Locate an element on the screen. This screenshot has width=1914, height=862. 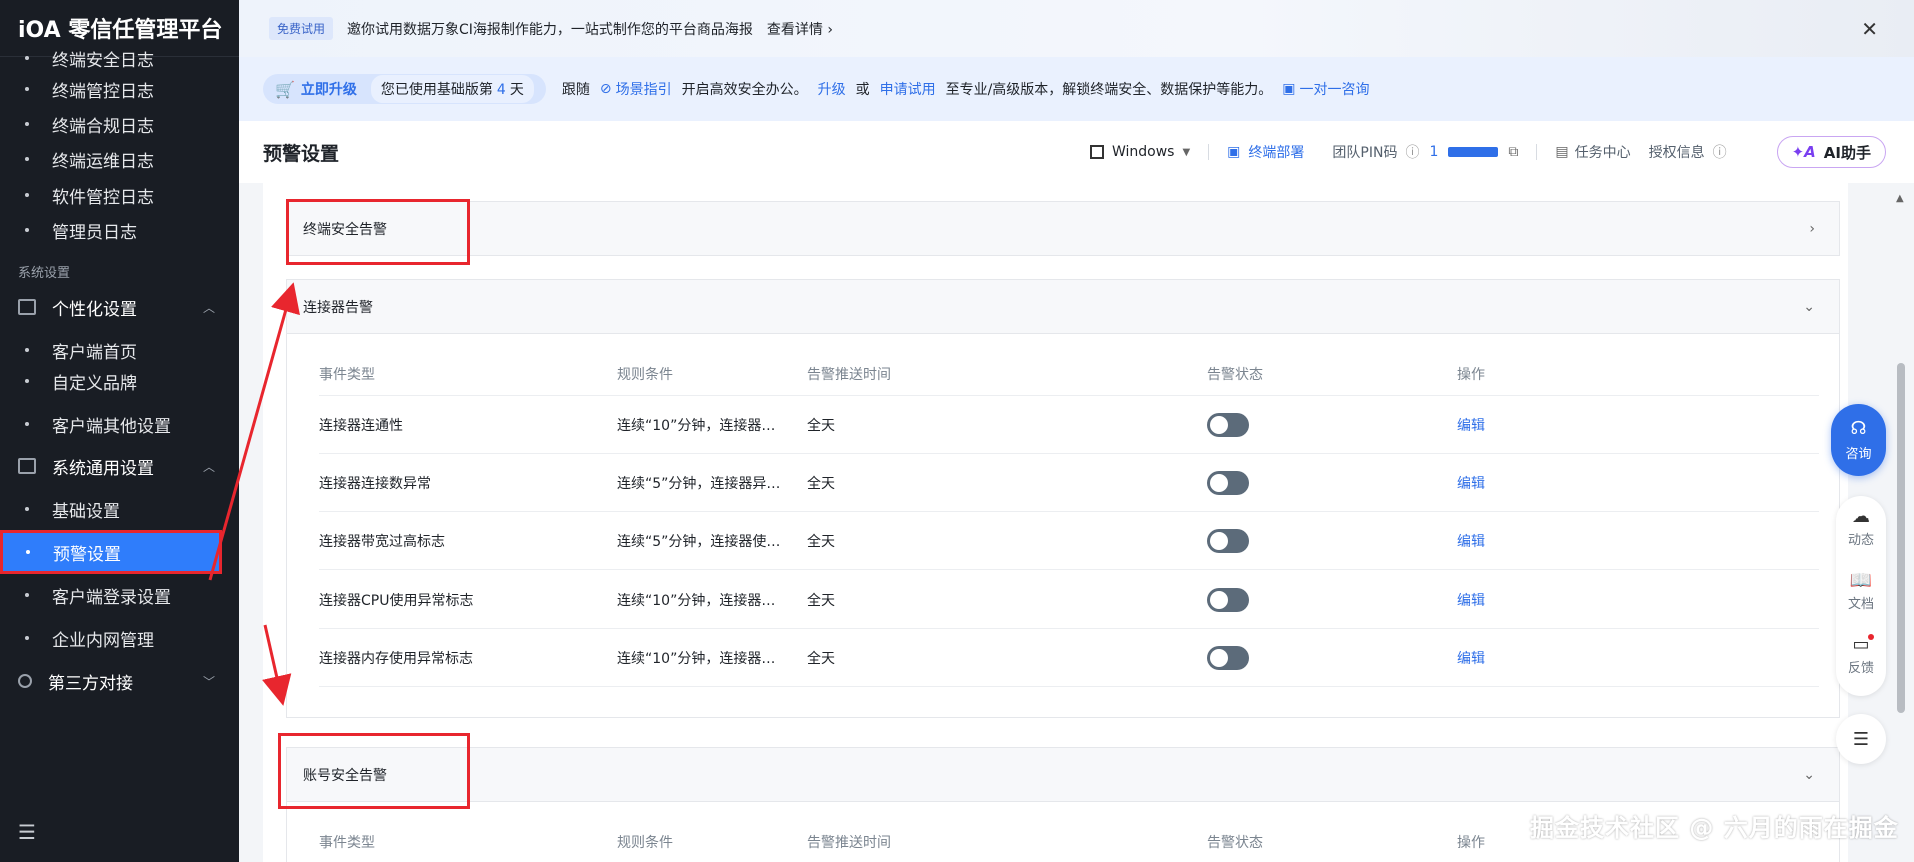
section-connector: 连接器告警 ⌄ is located at coordinates (1063, 306).